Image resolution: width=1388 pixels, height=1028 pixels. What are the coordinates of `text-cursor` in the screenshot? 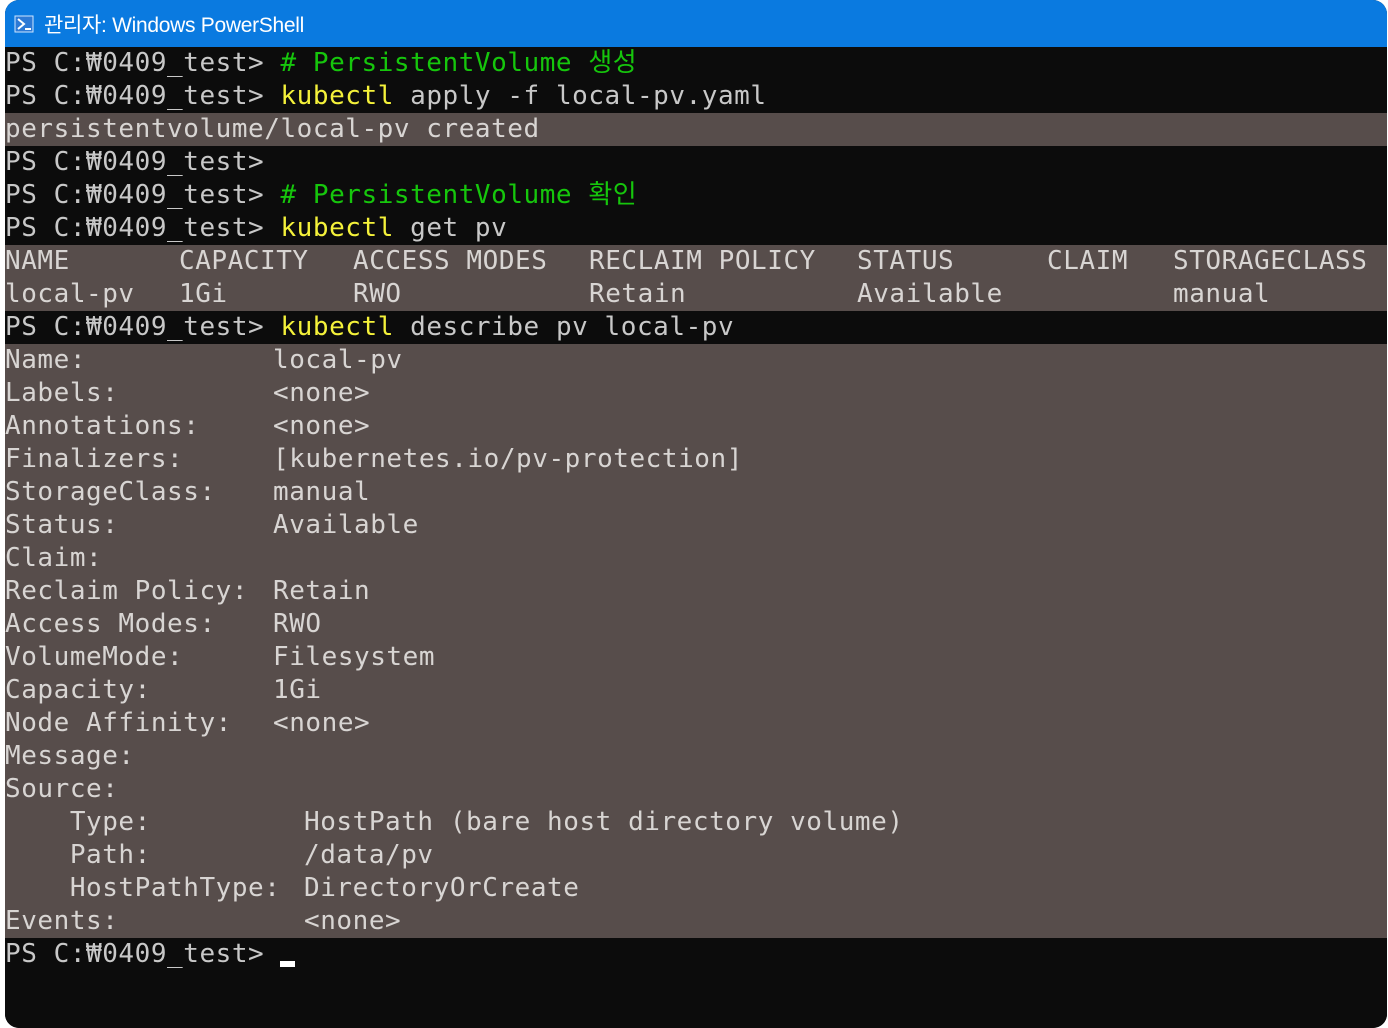 It's located at (288, 963).